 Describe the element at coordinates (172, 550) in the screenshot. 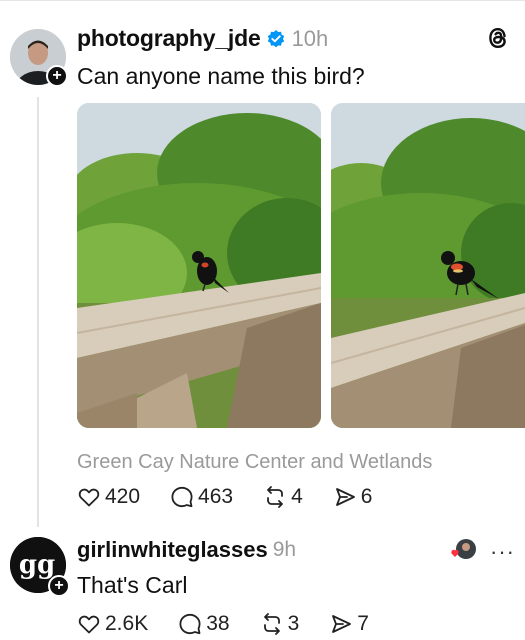

I see `reply-username: girlinwhiteglasses` at that location.